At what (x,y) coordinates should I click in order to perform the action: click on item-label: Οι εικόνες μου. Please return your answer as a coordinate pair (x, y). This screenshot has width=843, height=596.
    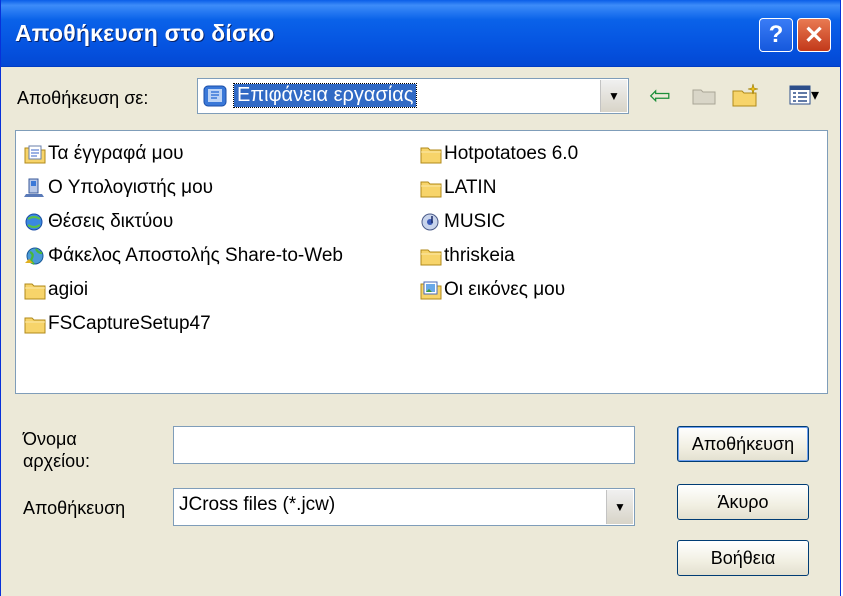
    Looking at the image, I should click on (505, 289).